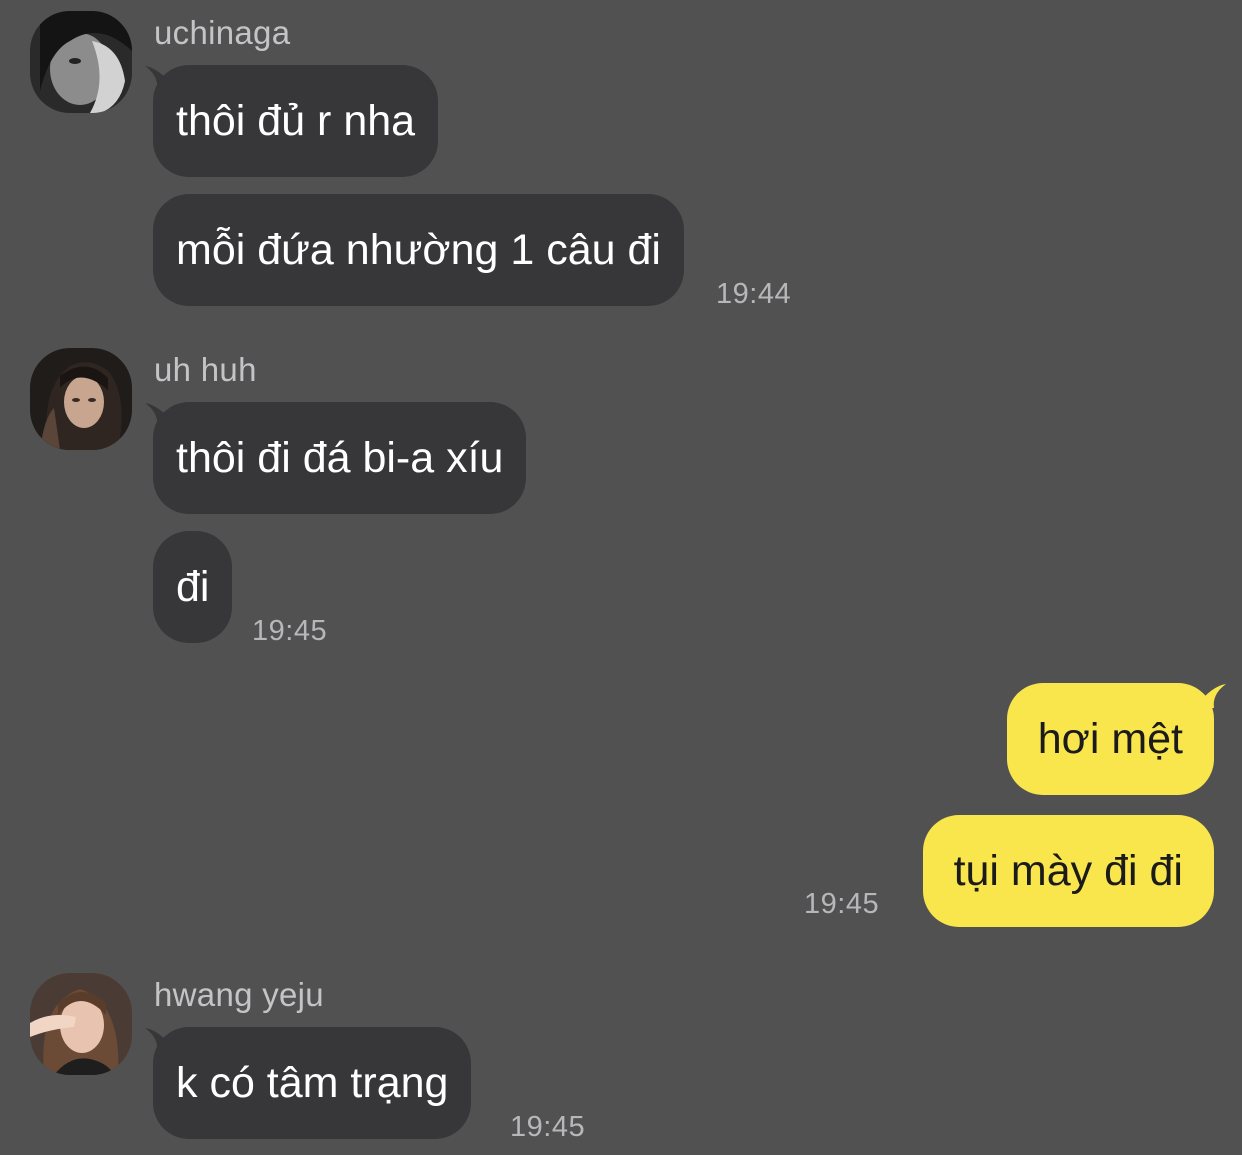  I want to click on message-bubble: mỗi đứa nhường 1 câu đi, so click(418, 250).